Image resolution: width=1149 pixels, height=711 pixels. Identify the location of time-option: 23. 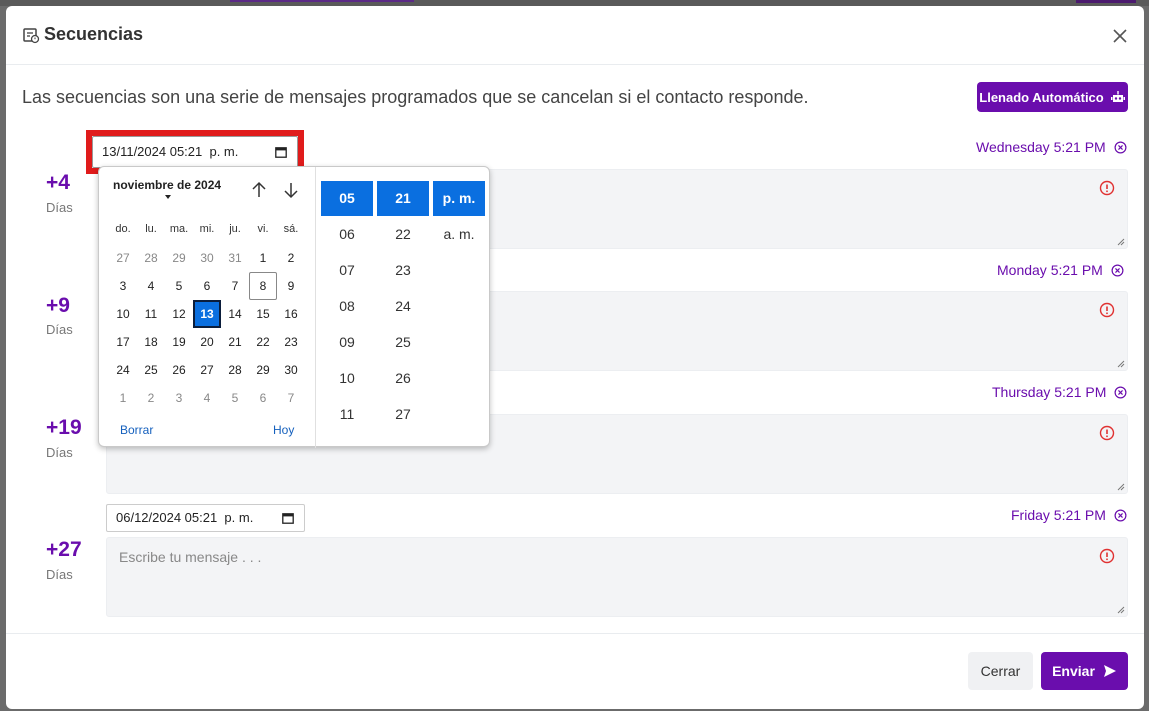
(403, 270).